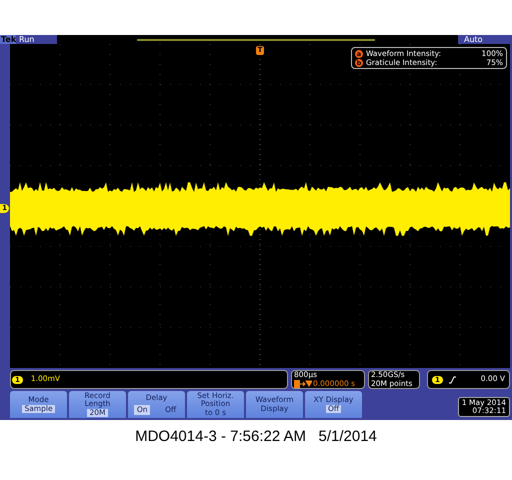 This screenshot has width=512, height=480. What do you see at coordinates (8, 39) in the screenshot?
I see `brand-logo: Tek` at bounding box center [8, 39].